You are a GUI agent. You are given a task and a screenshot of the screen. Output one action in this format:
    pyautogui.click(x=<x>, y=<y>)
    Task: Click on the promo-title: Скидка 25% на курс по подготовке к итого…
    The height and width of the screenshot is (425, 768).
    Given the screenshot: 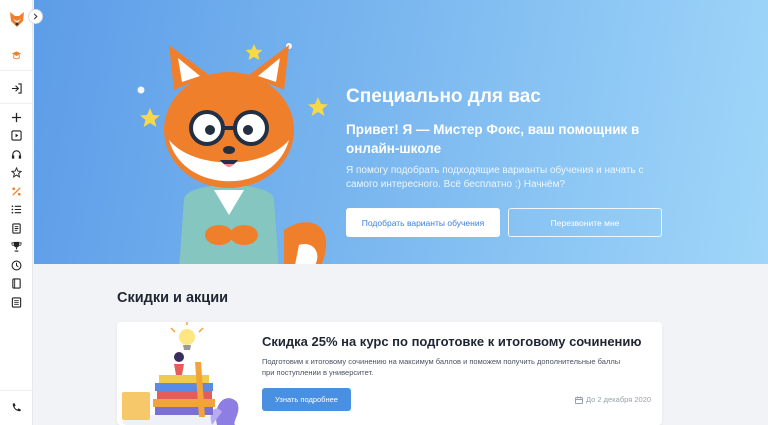 What is the action you would take?
    pyautogui.click(x=452, y=341)
    